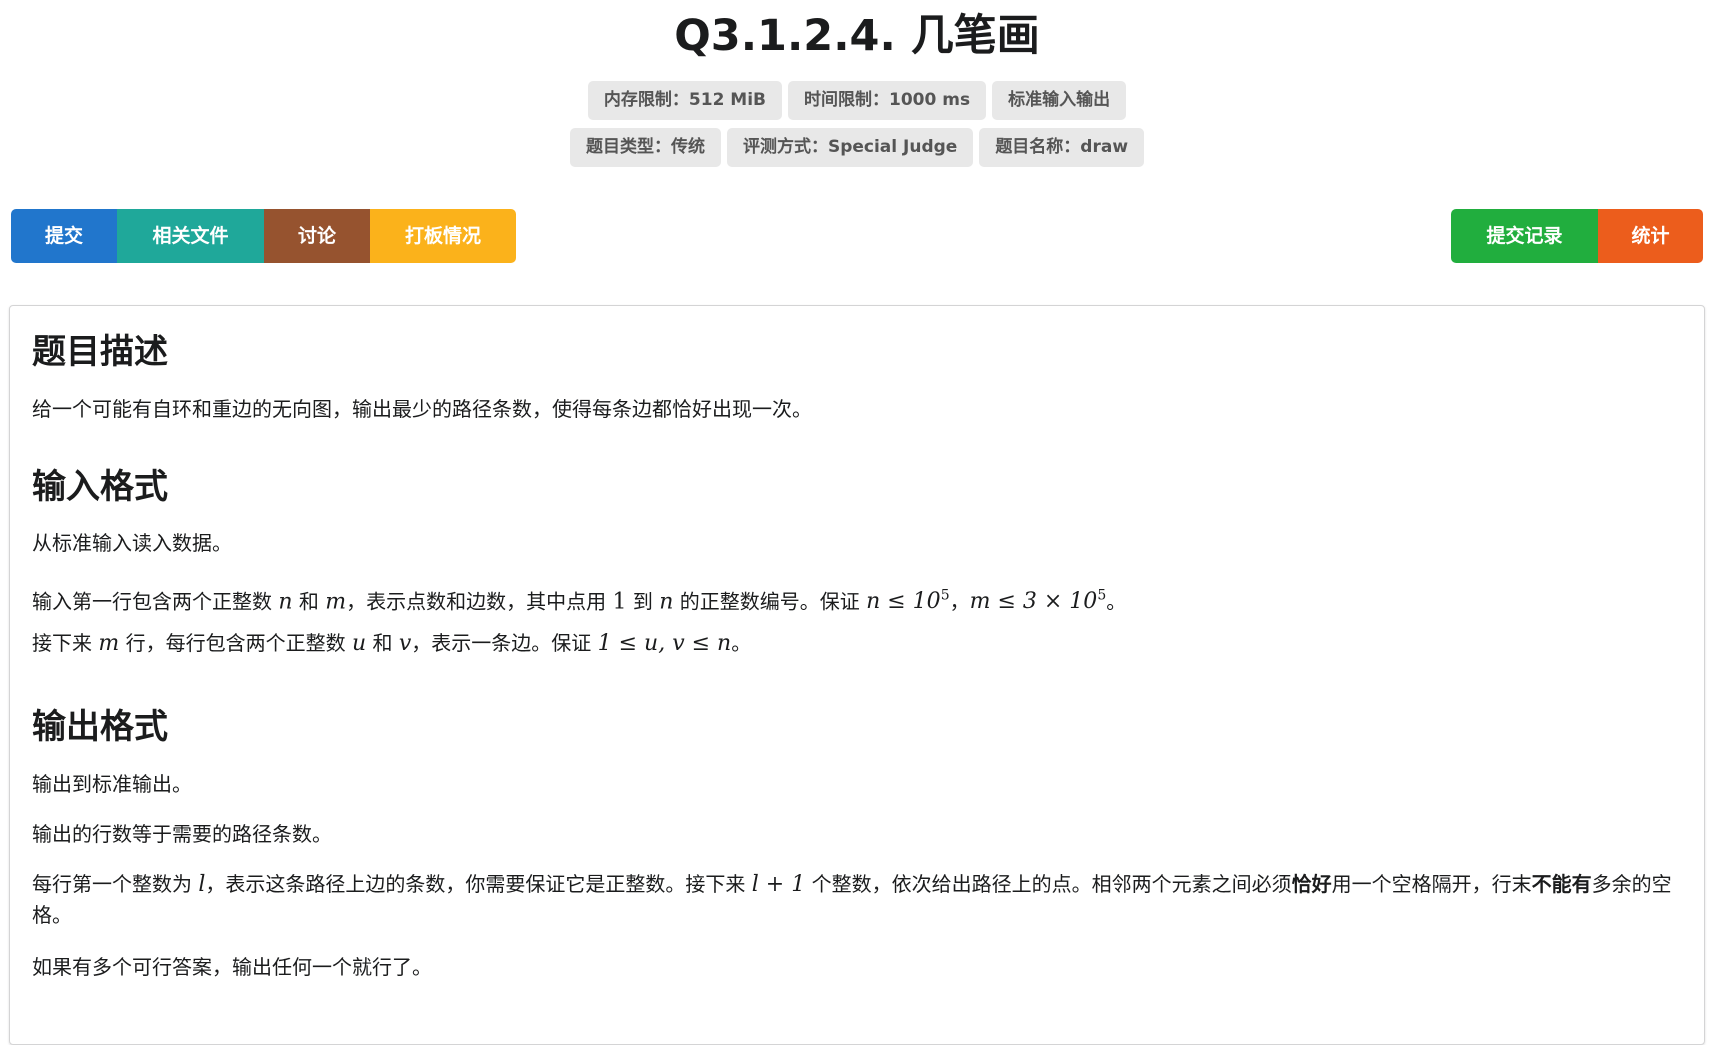 The height and width of the screenshot is (1045, 1714). Describe the element at coordinates (945, 596) in the screenshot. I see `math-n-bound-exponent: 5` at that location.